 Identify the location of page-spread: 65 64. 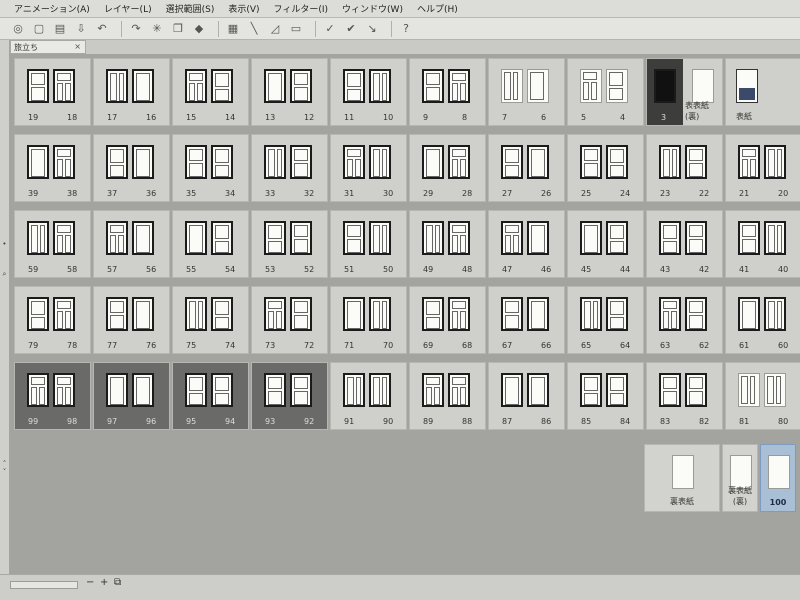
(605, 320).